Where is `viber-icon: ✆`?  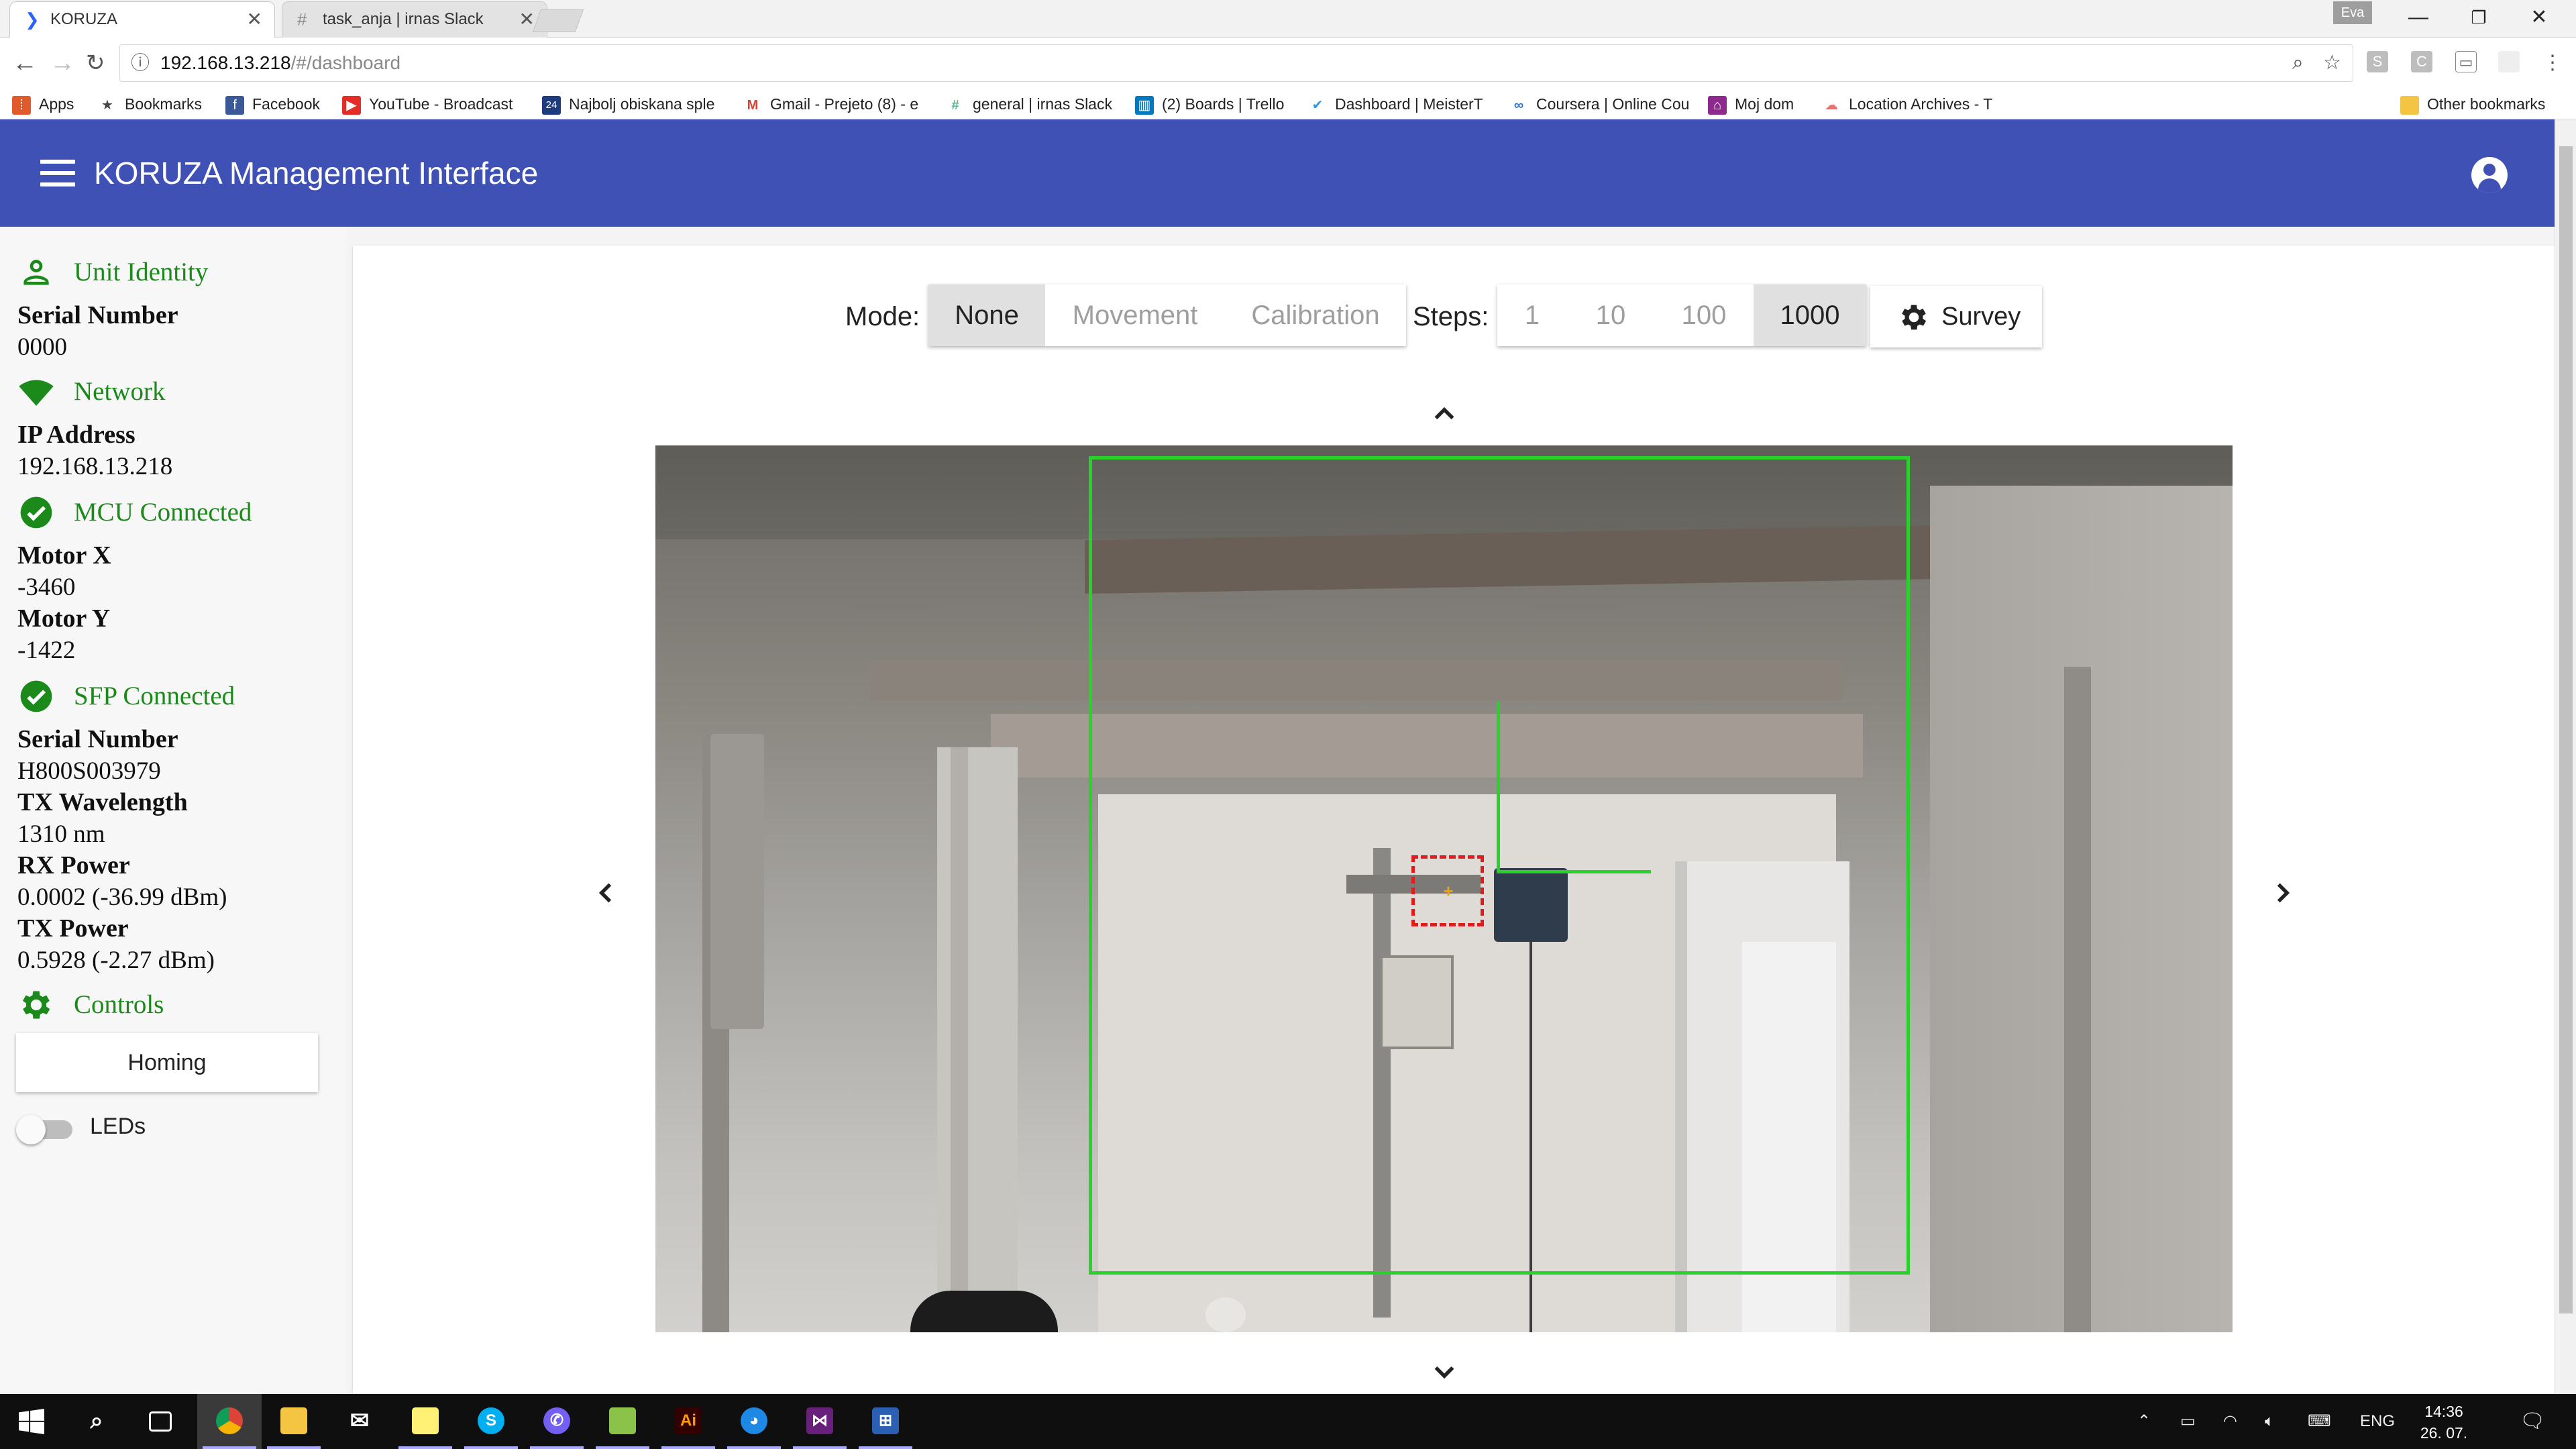 viber-icon: ✆ is located at coordinates (557, 1421).